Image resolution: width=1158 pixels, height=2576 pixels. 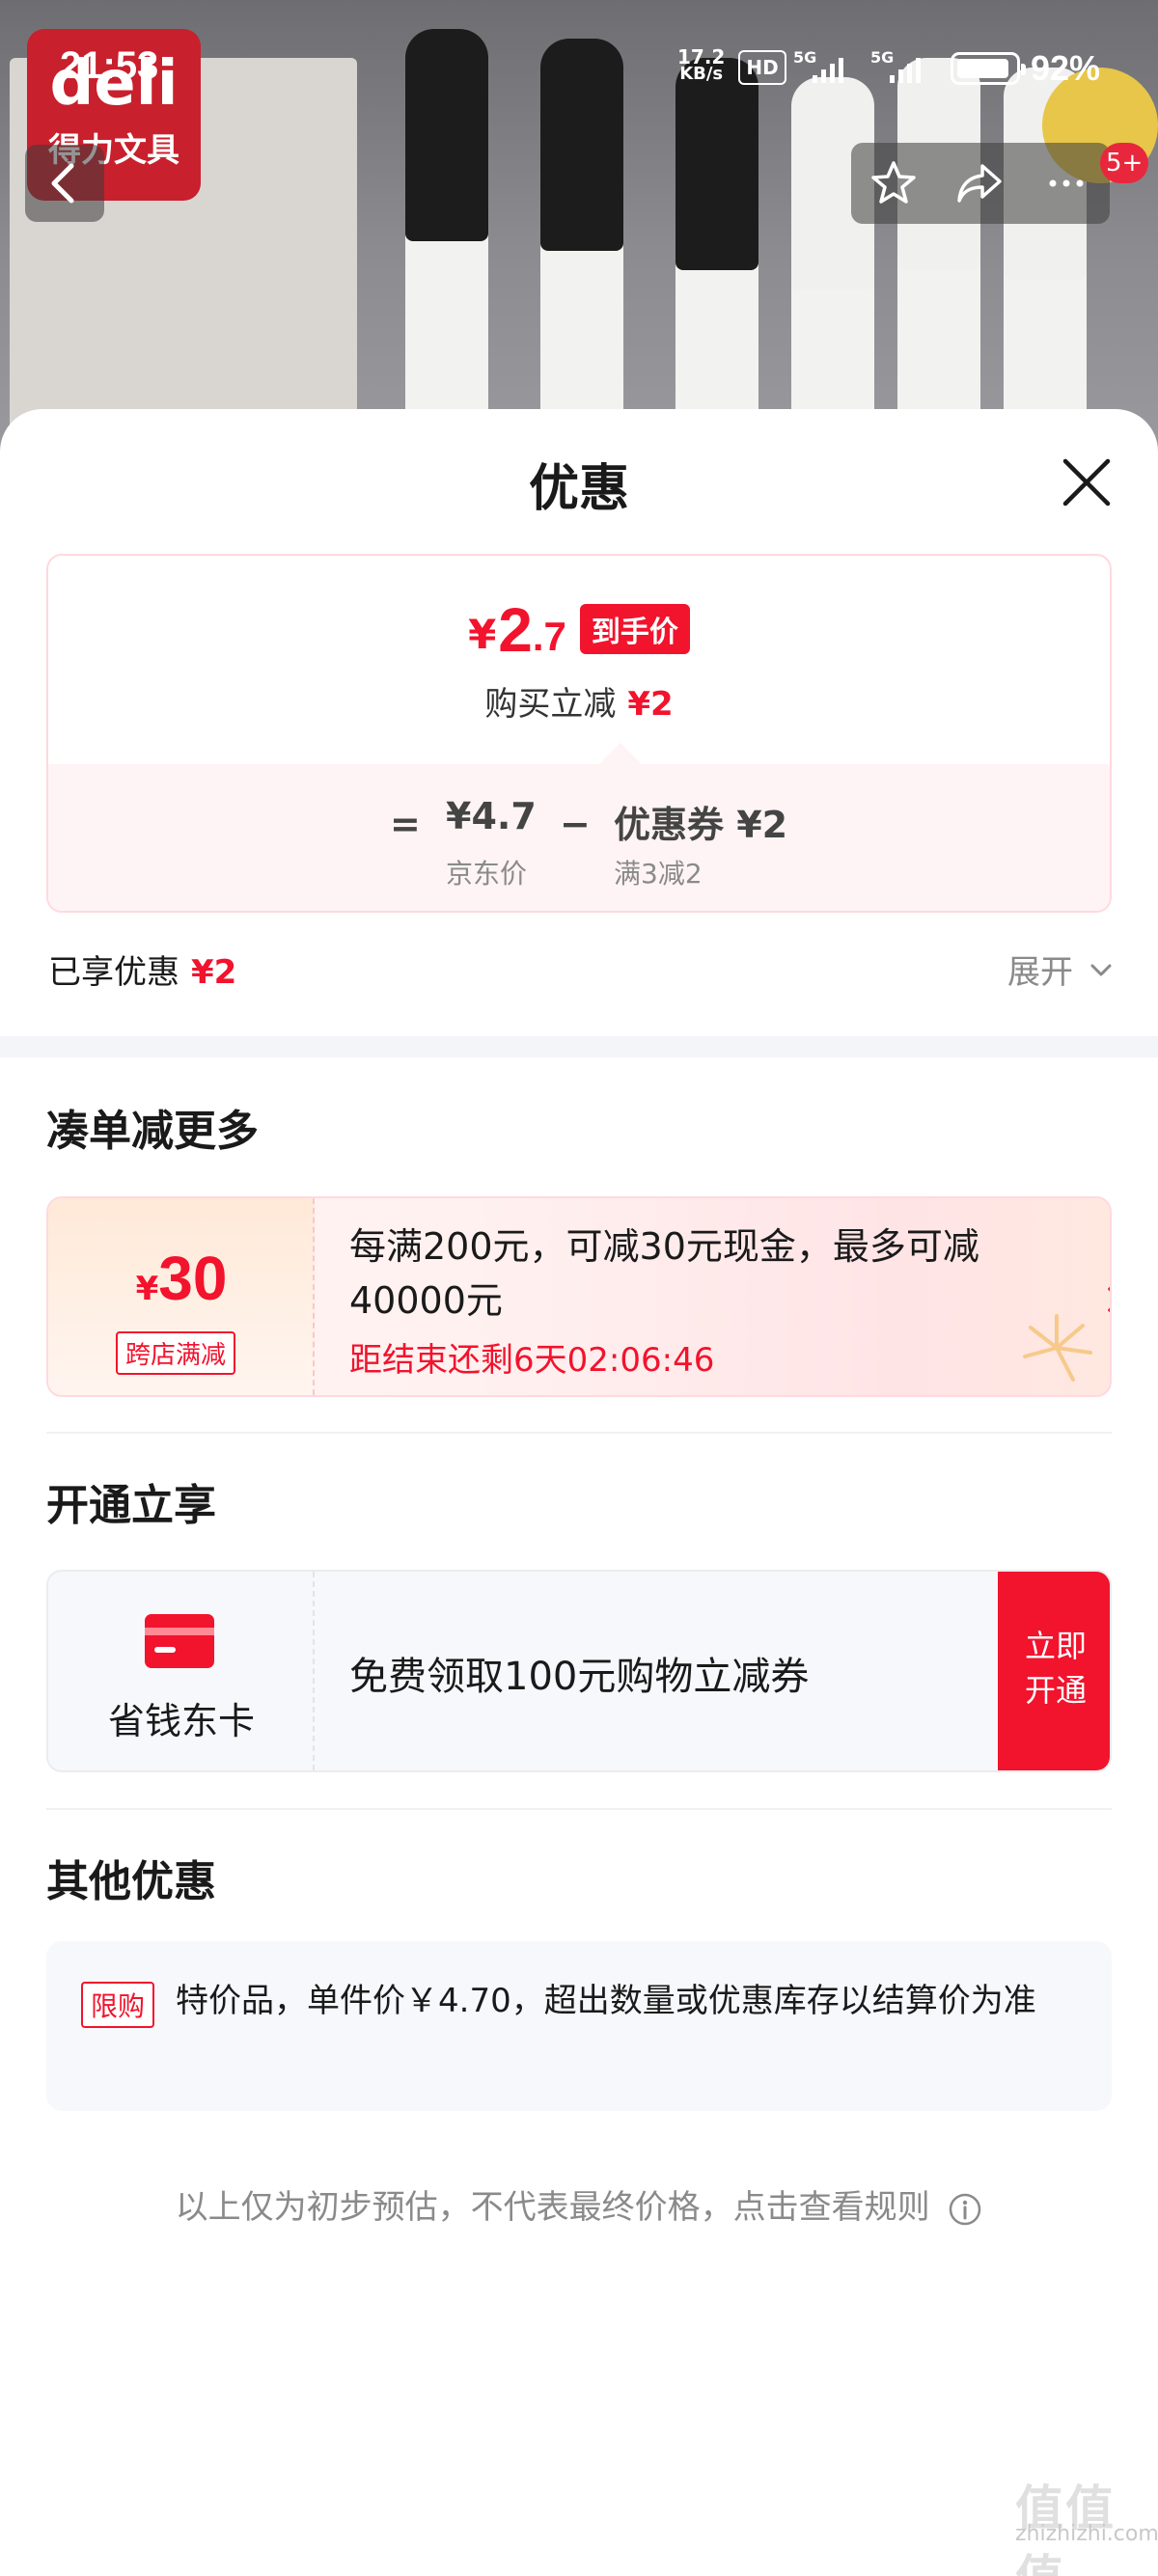 What do you see at coordinates (147, 1289) in the screenshot?
I see `promo-currency: ¥` at bounding box center [147, 1289].